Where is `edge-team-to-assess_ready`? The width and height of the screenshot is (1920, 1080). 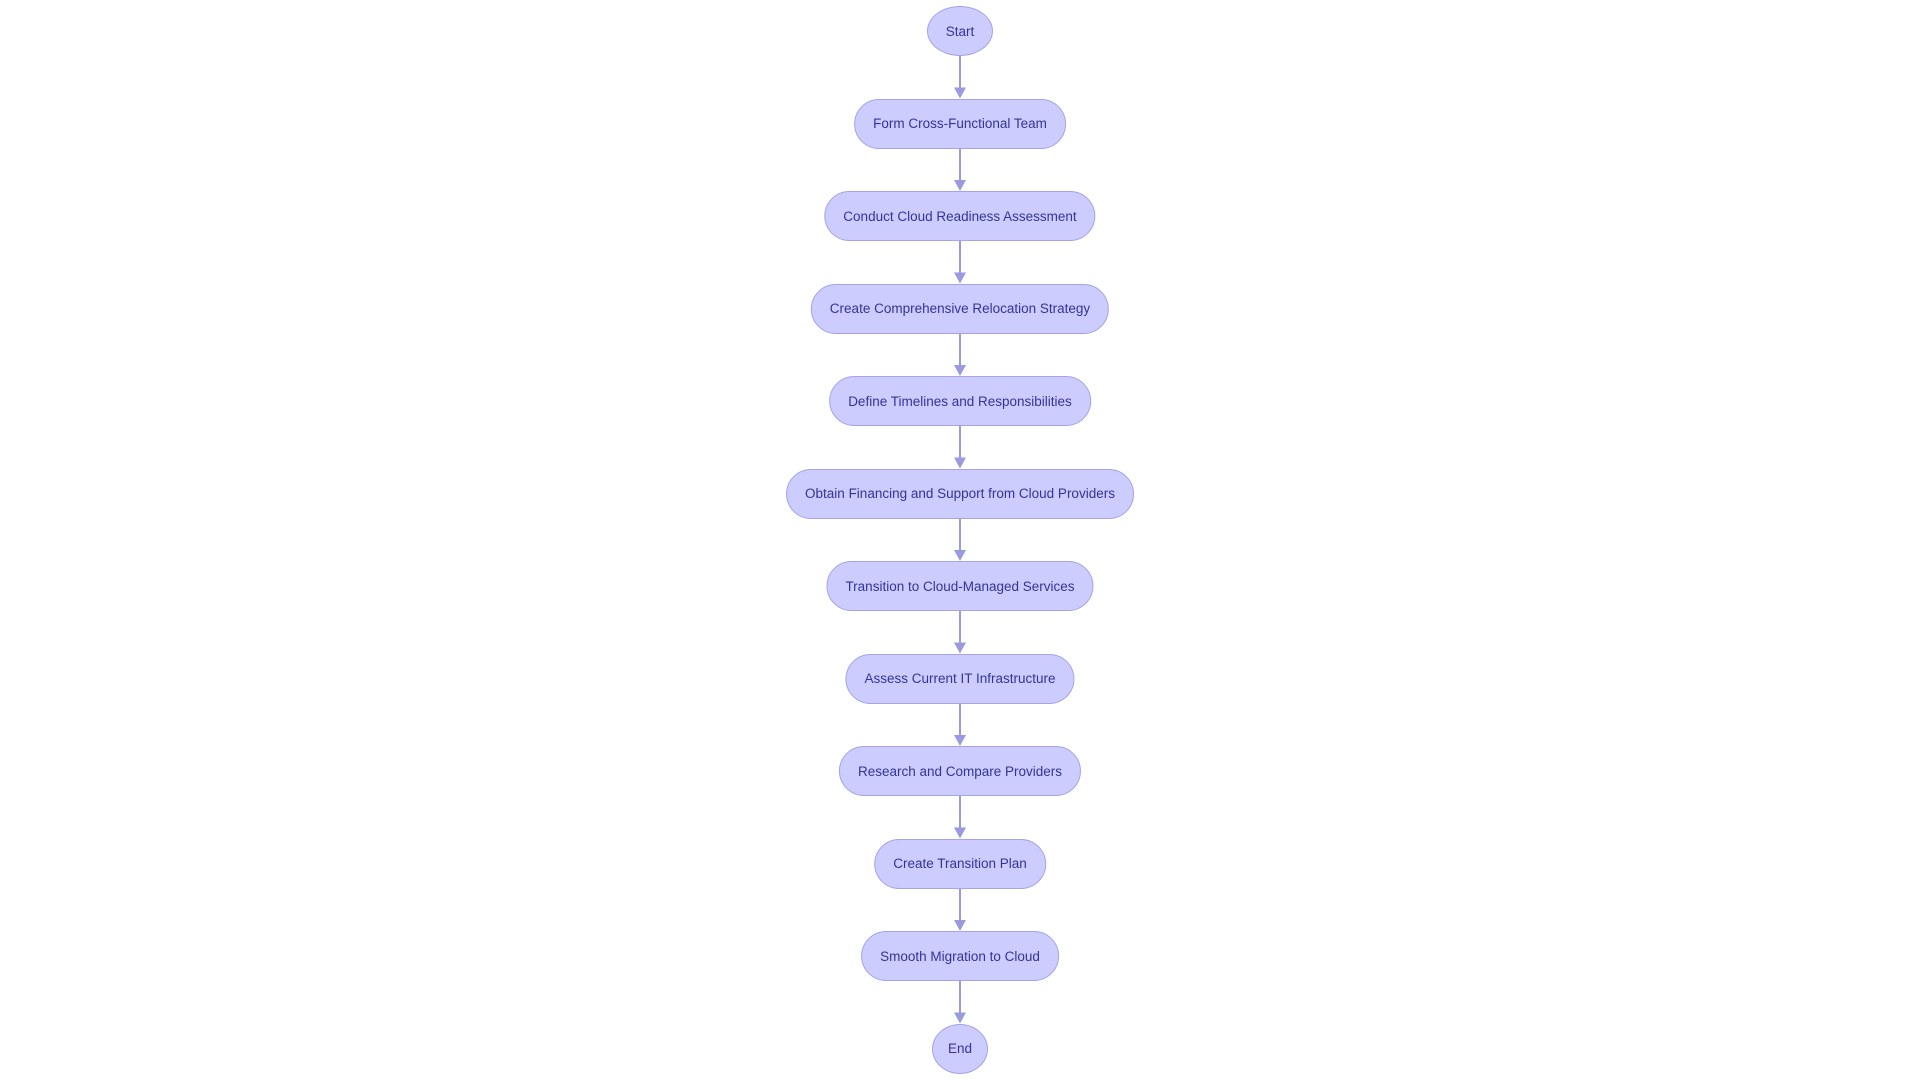
edge-team-to-assess_ready is located at coordinates (960, 169).